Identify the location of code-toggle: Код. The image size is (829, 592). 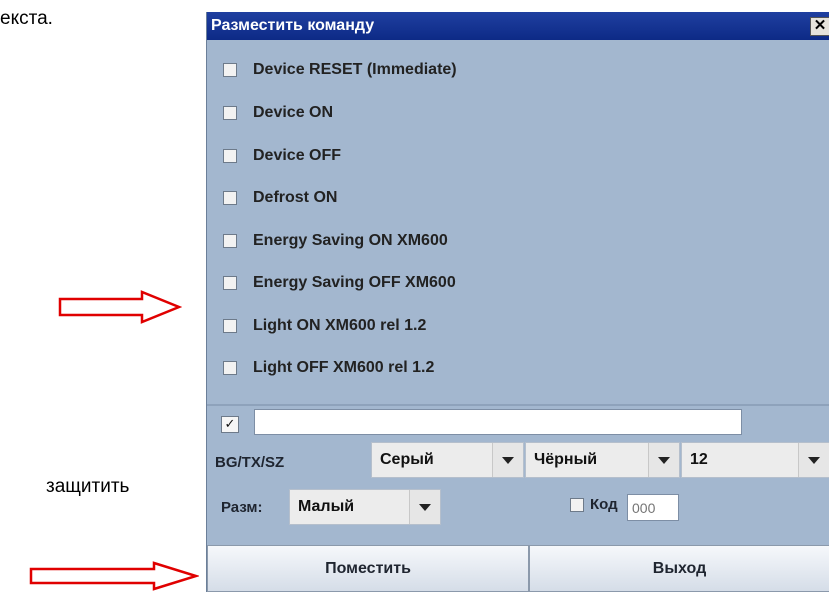
(594, 504).